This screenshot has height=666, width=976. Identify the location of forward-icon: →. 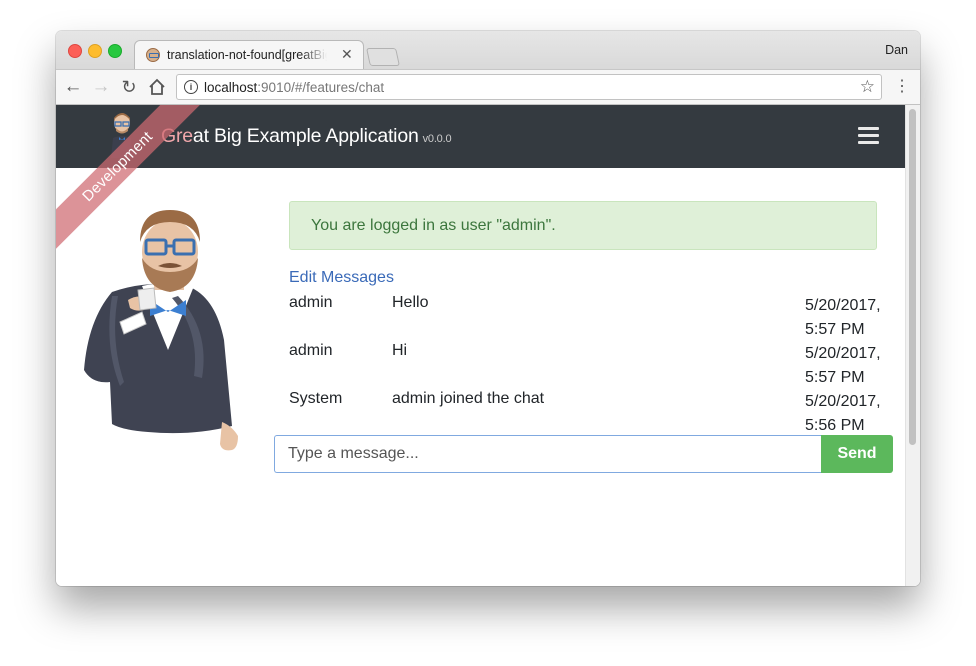
(101, 87).